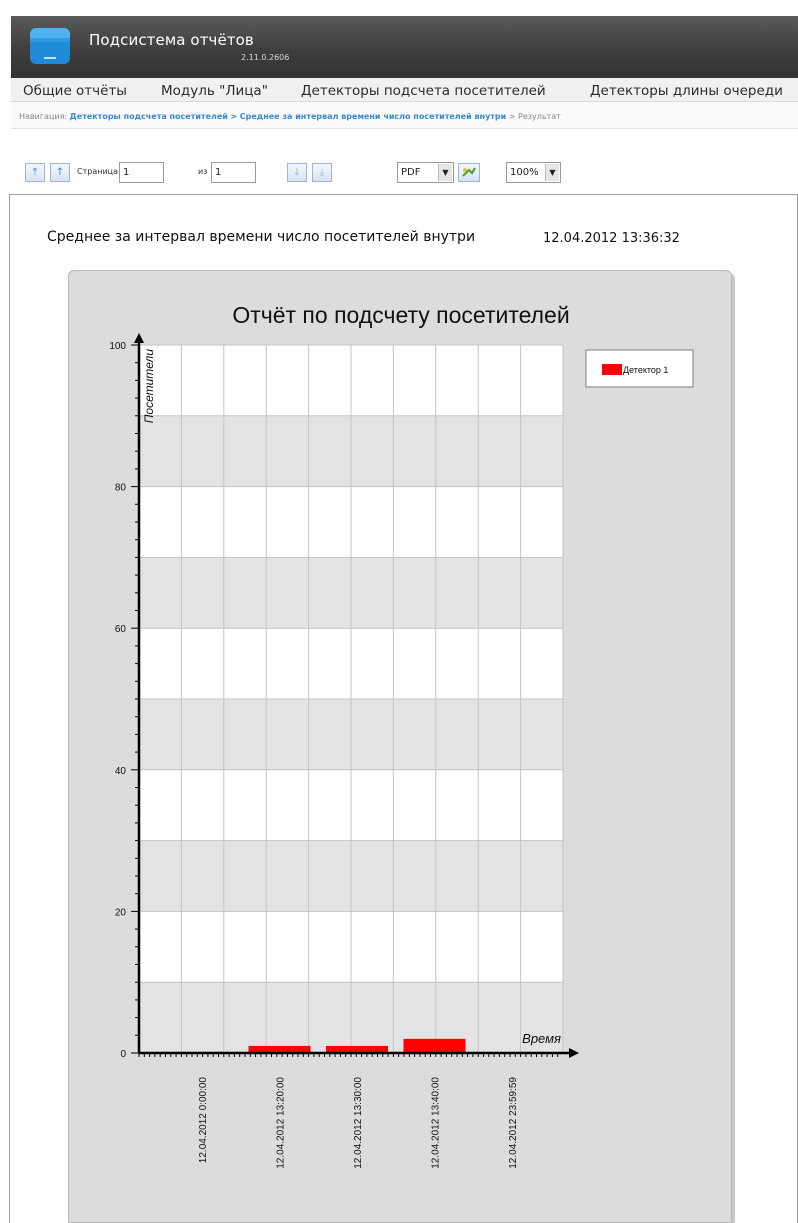  Describe the element at coordinates (214, 91) in the screenshot. I see `menu-item-faces-module: Модуль "Лица"` at that location.